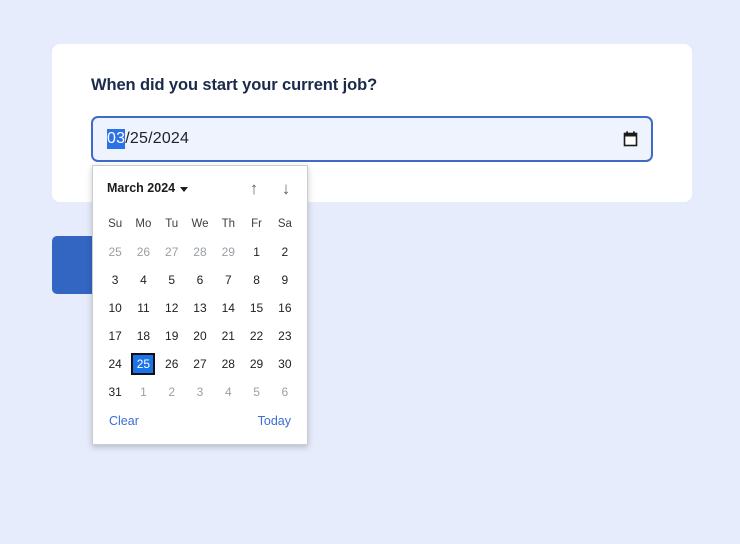  I want to click on week-row: 31 1 2 3 4 5 6, so click(200, 392).